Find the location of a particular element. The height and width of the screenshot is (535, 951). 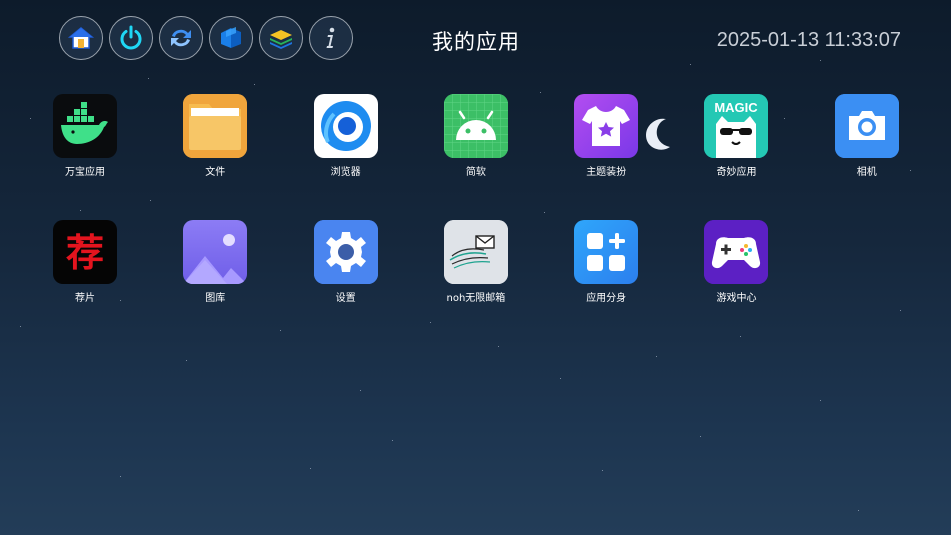

power-button is located at coordinates (131, 38).